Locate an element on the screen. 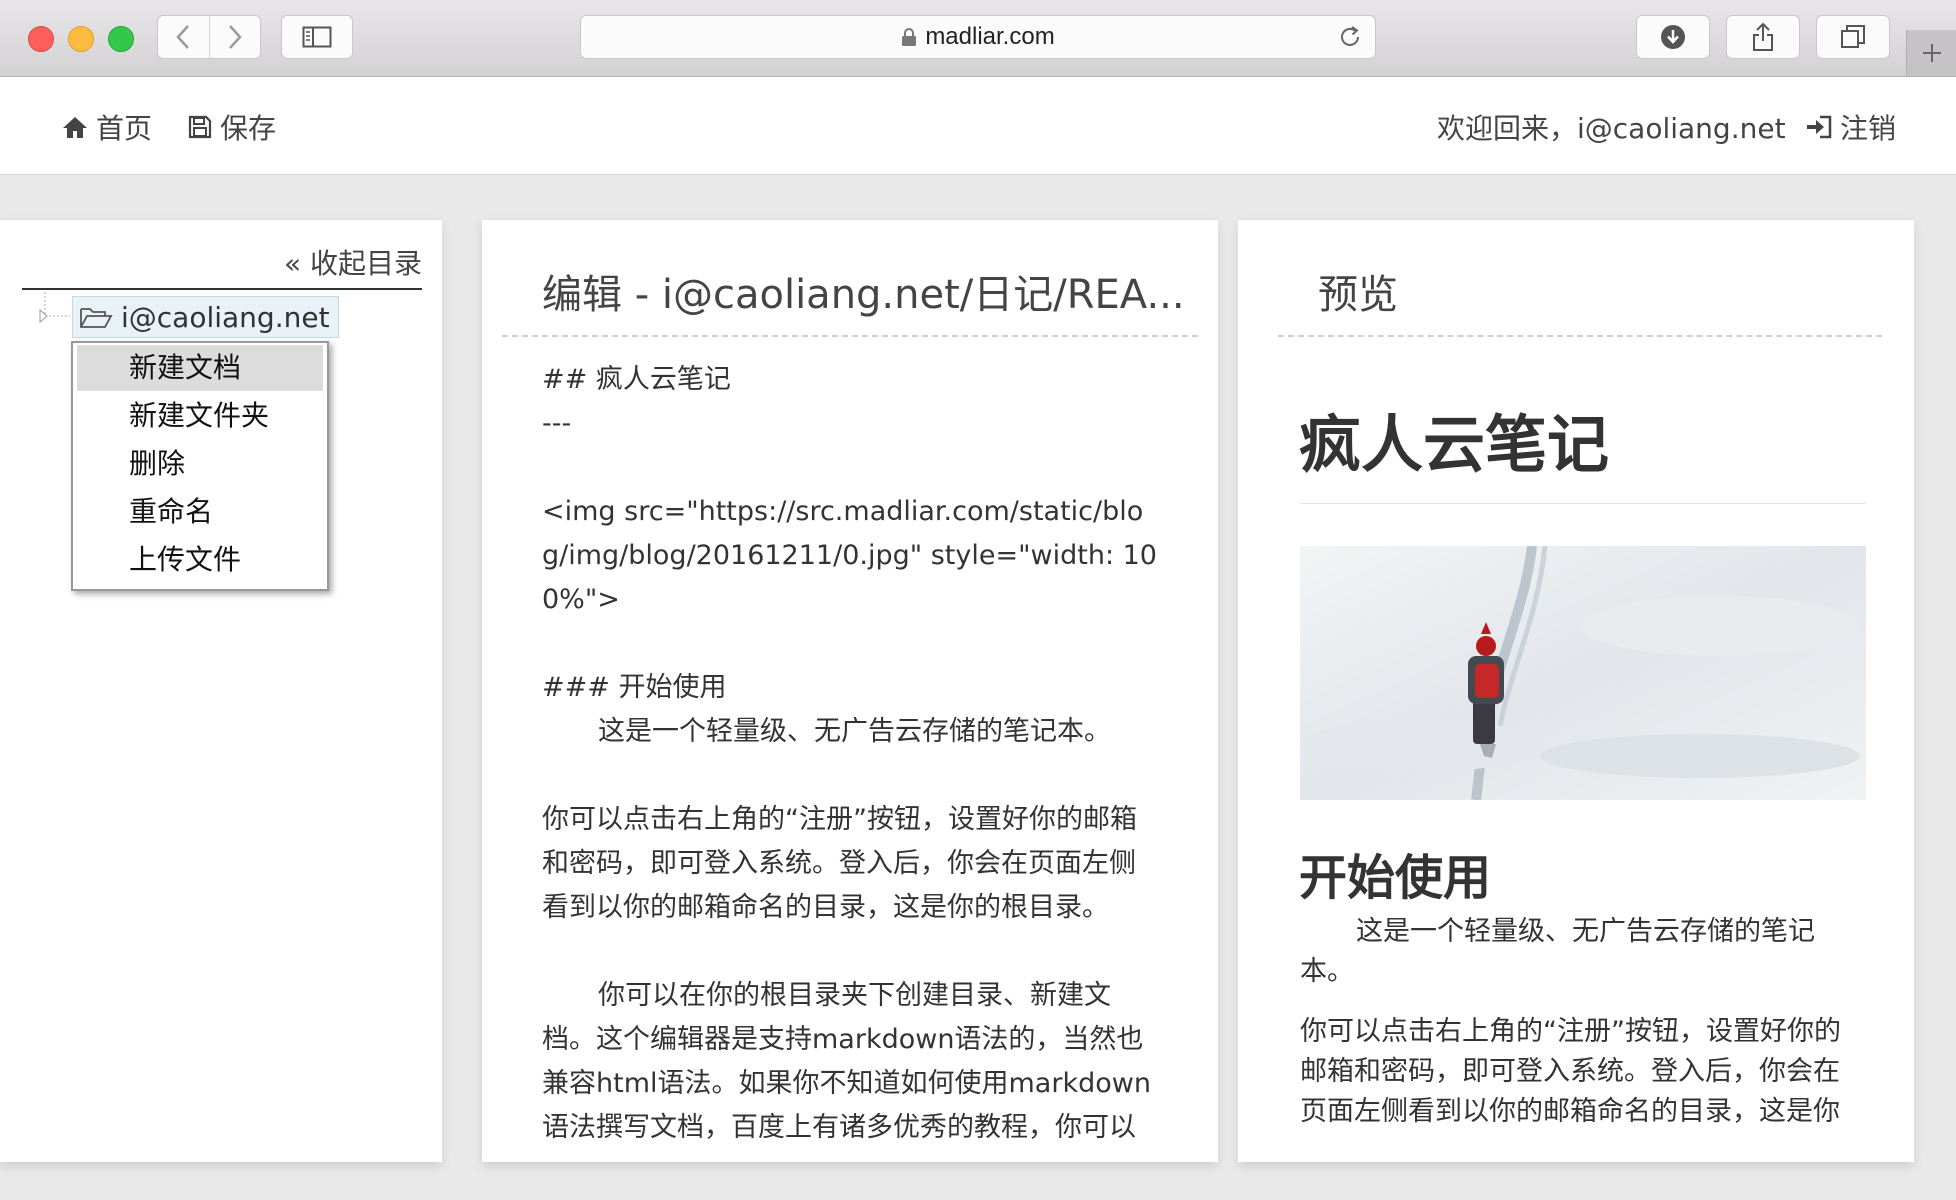 The height and width of the screenshot is (1200, 1956). preview-title: 预览 is located at coordinates (1358, 295).